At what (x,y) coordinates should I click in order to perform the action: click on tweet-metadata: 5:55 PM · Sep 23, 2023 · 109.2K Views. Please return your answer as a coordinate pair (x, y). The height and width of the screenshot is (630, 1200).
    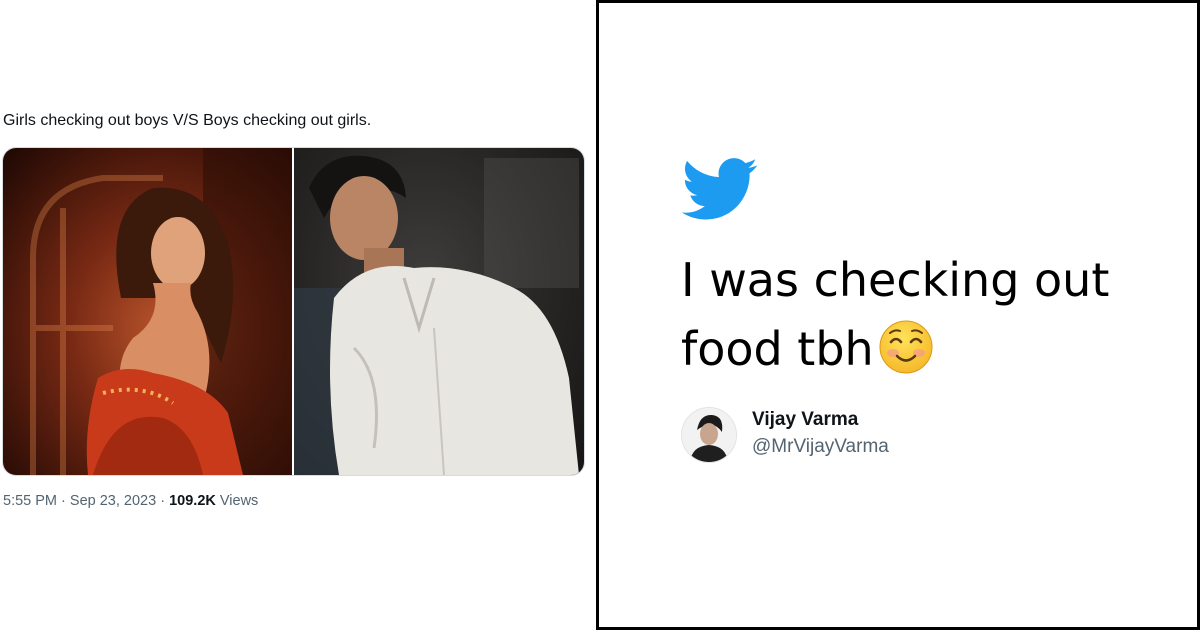
    Looking at the image, I should click on (130, 501).